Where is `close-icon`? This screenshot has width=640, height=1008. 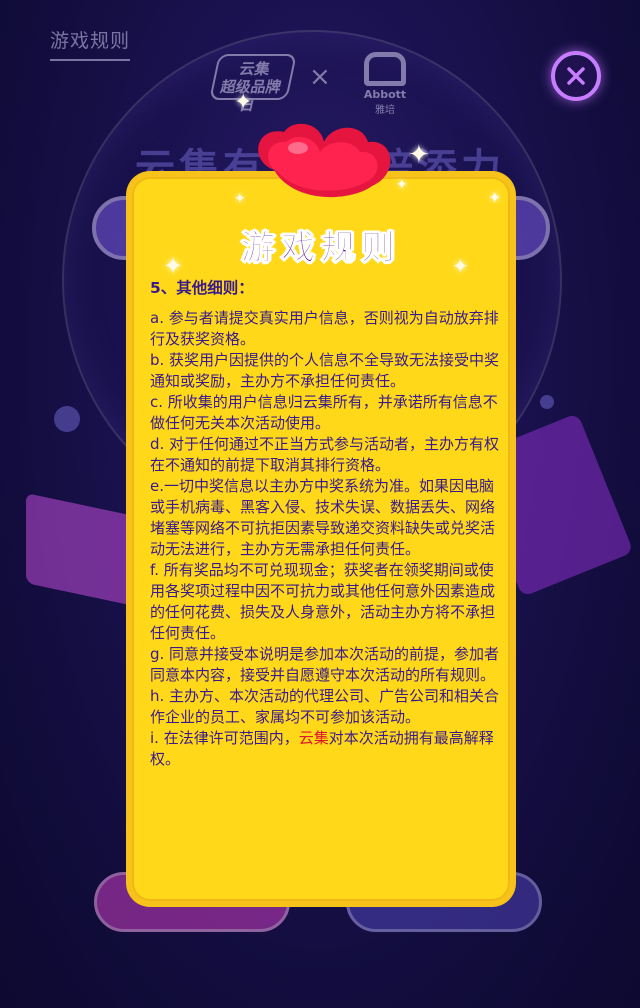
close-icon is located at coordinates (576, 76).